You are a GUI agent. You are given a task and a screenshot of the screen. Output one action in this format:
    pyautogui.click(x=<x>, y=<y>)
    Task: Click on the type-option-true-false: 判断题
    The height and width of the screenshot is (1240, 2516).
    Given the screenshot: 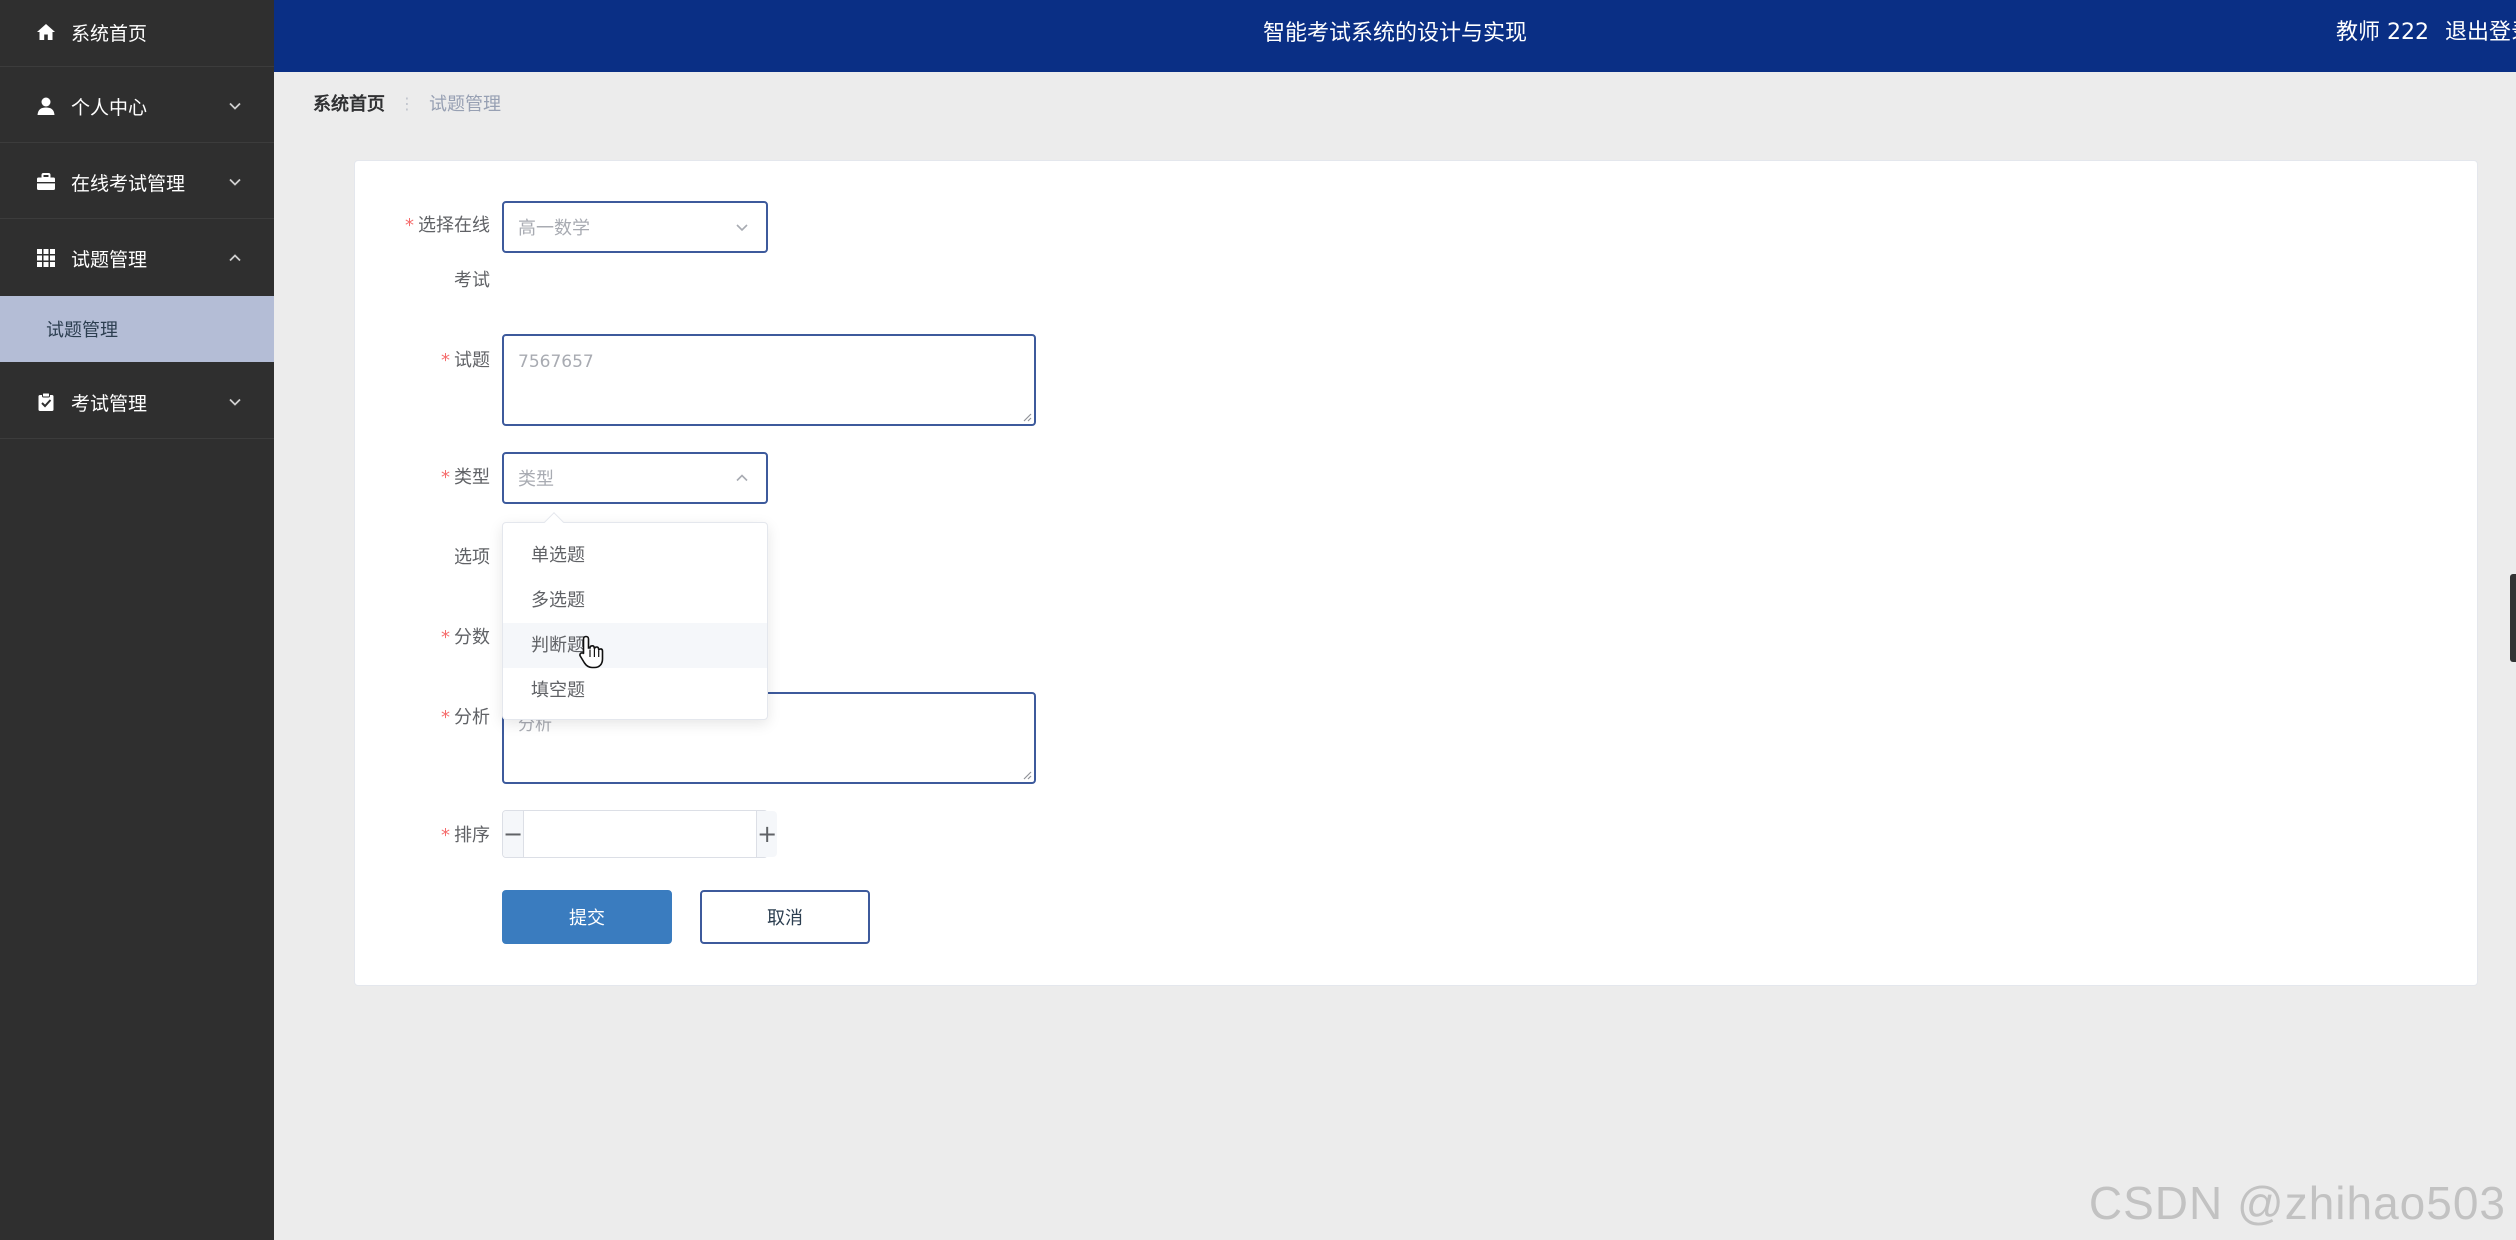 What is the action you would take?
    pyautogui.click(x=635, y=645)
    